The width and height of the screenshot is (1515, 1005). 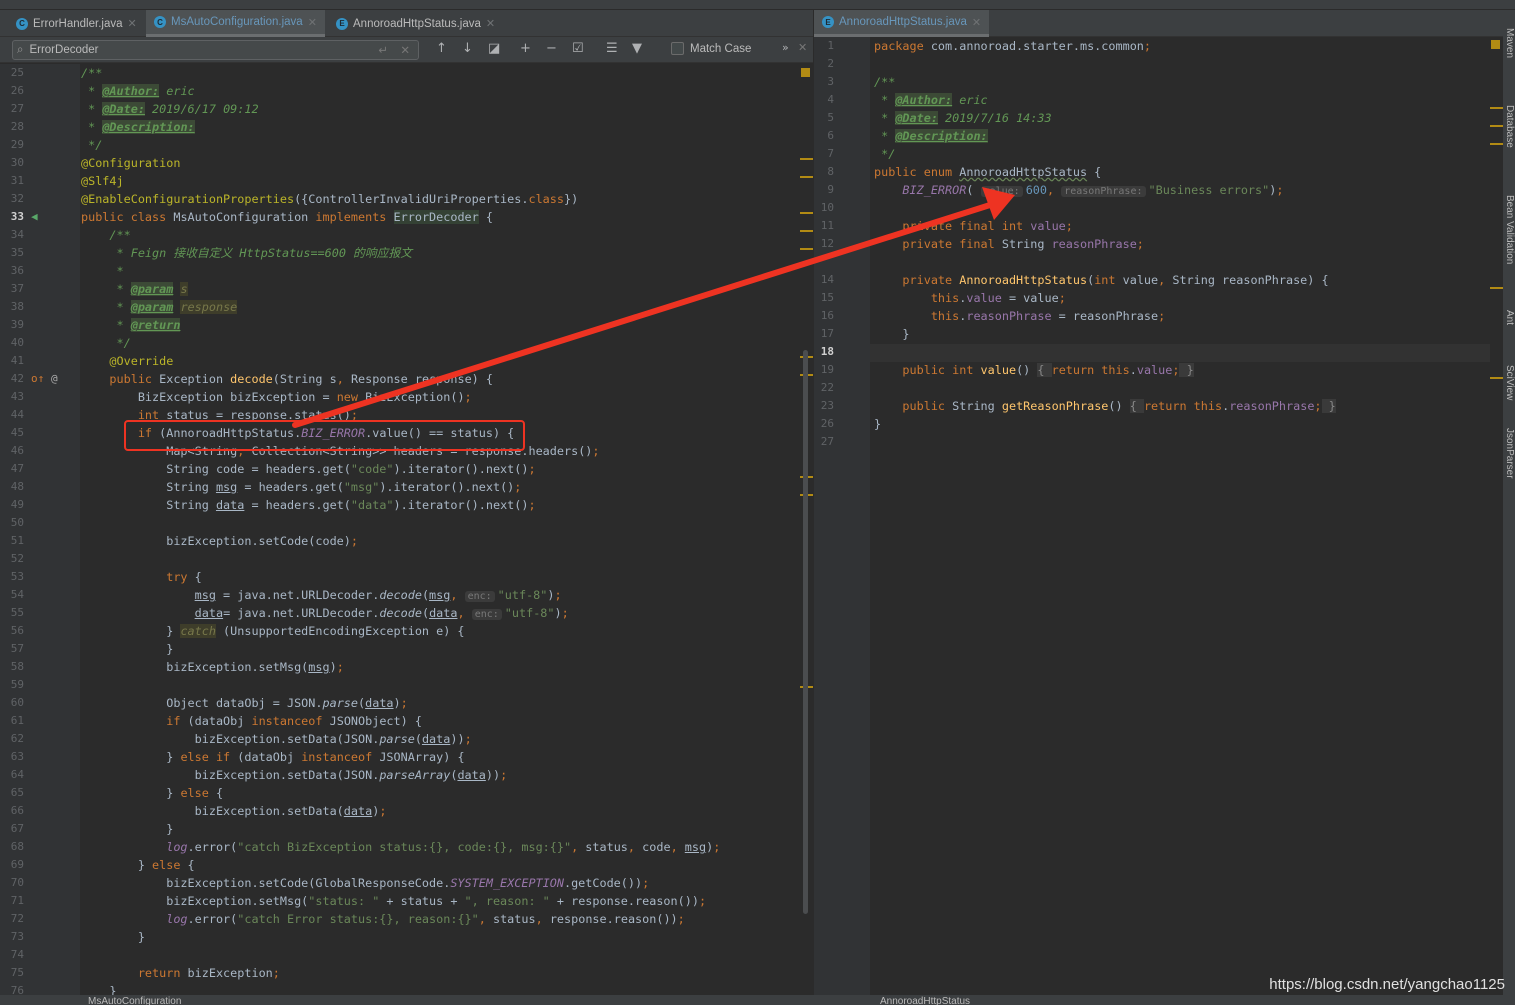 What do you see at coordinates (1387, 984) in the screenshot?
I see `watermark: https://blog.csdn.net/yangchao1125` at bounding box center [1387, 984].